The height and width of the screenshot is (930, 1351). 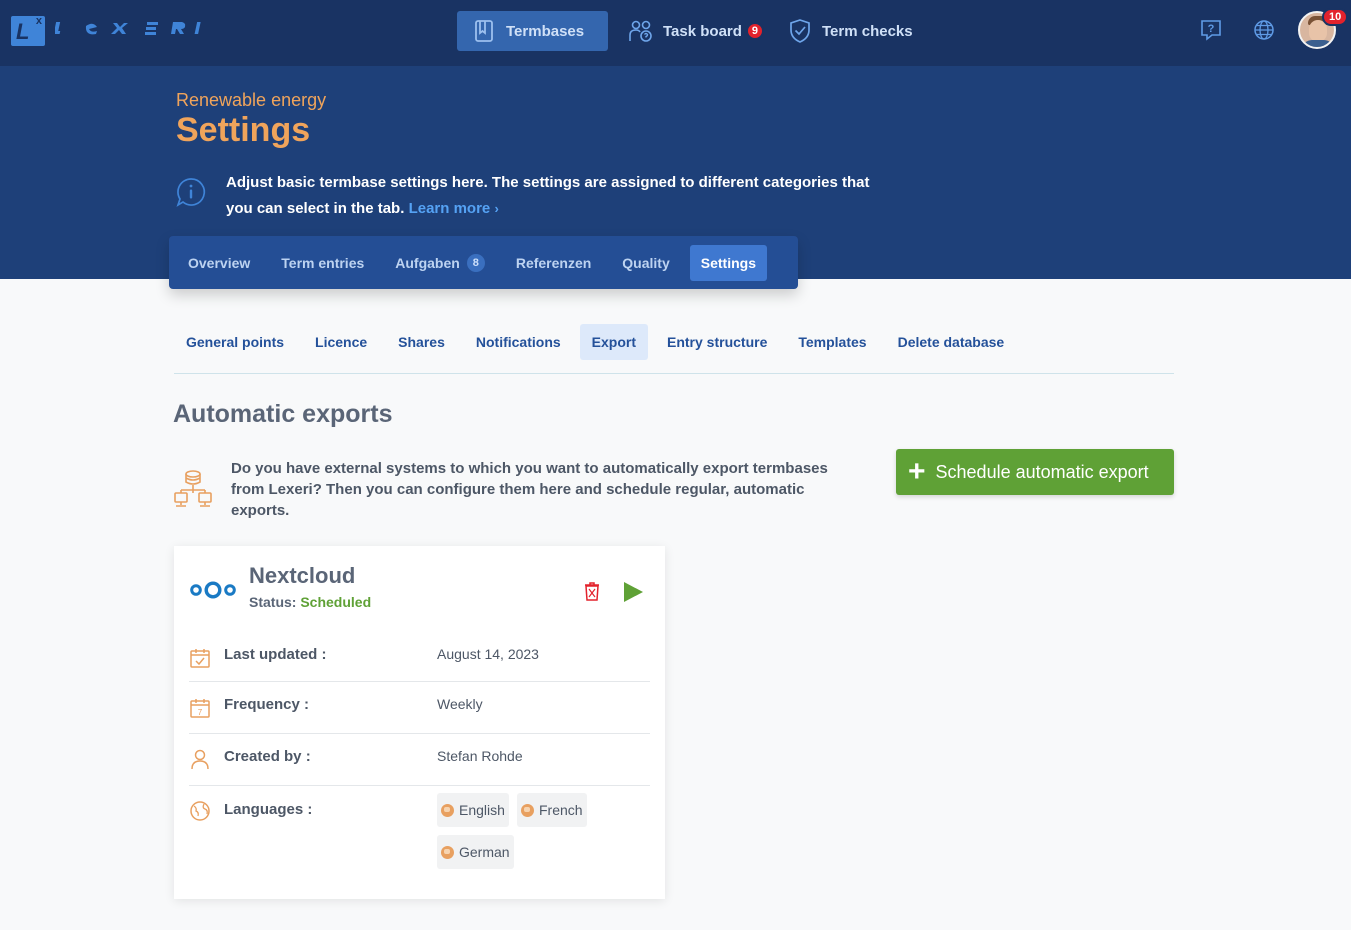 I want to click on tab-aufgaben-label: Aufgaben, so click(x=427, y=262).